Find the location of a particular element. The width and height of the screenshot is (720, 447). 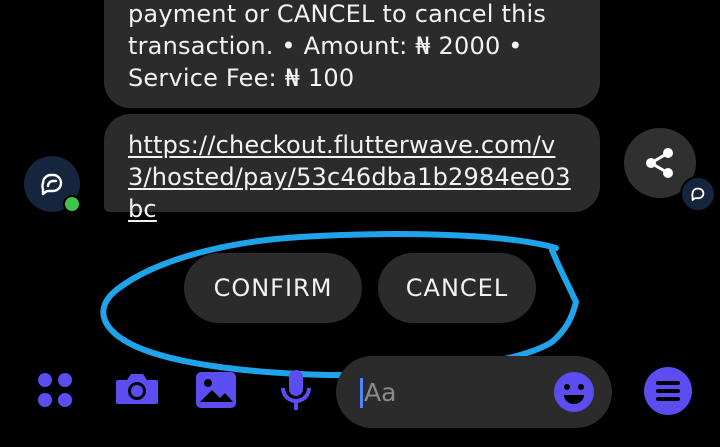

share-icon is located at coordinates (659, 163).